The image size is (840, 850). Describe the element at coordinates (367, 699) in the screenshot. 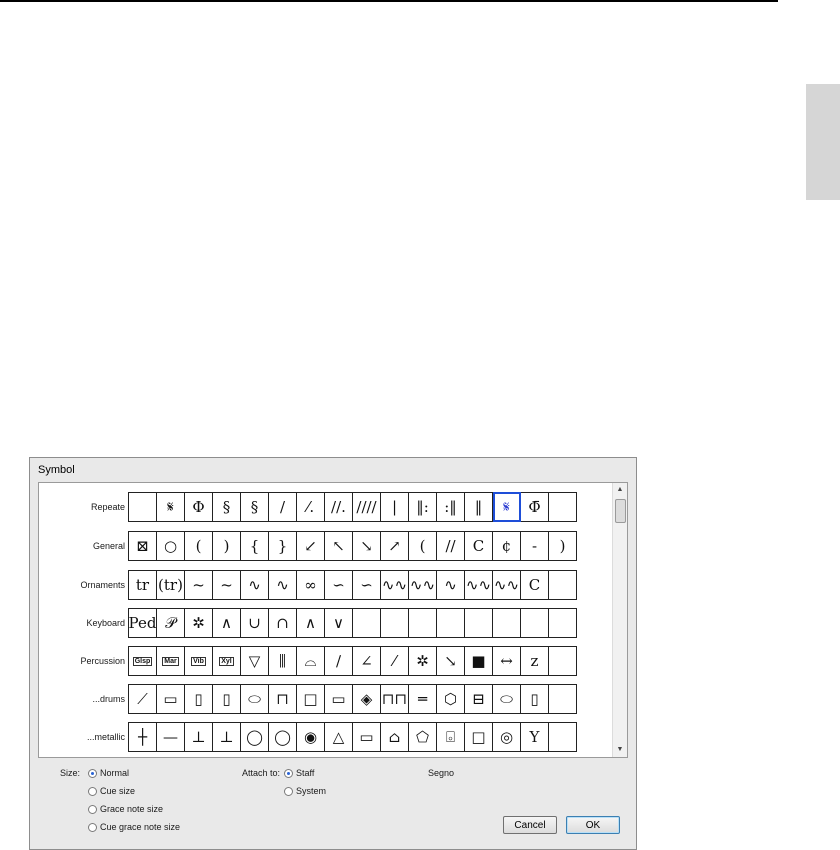

I see `symbol-cell: ◈` at that location.